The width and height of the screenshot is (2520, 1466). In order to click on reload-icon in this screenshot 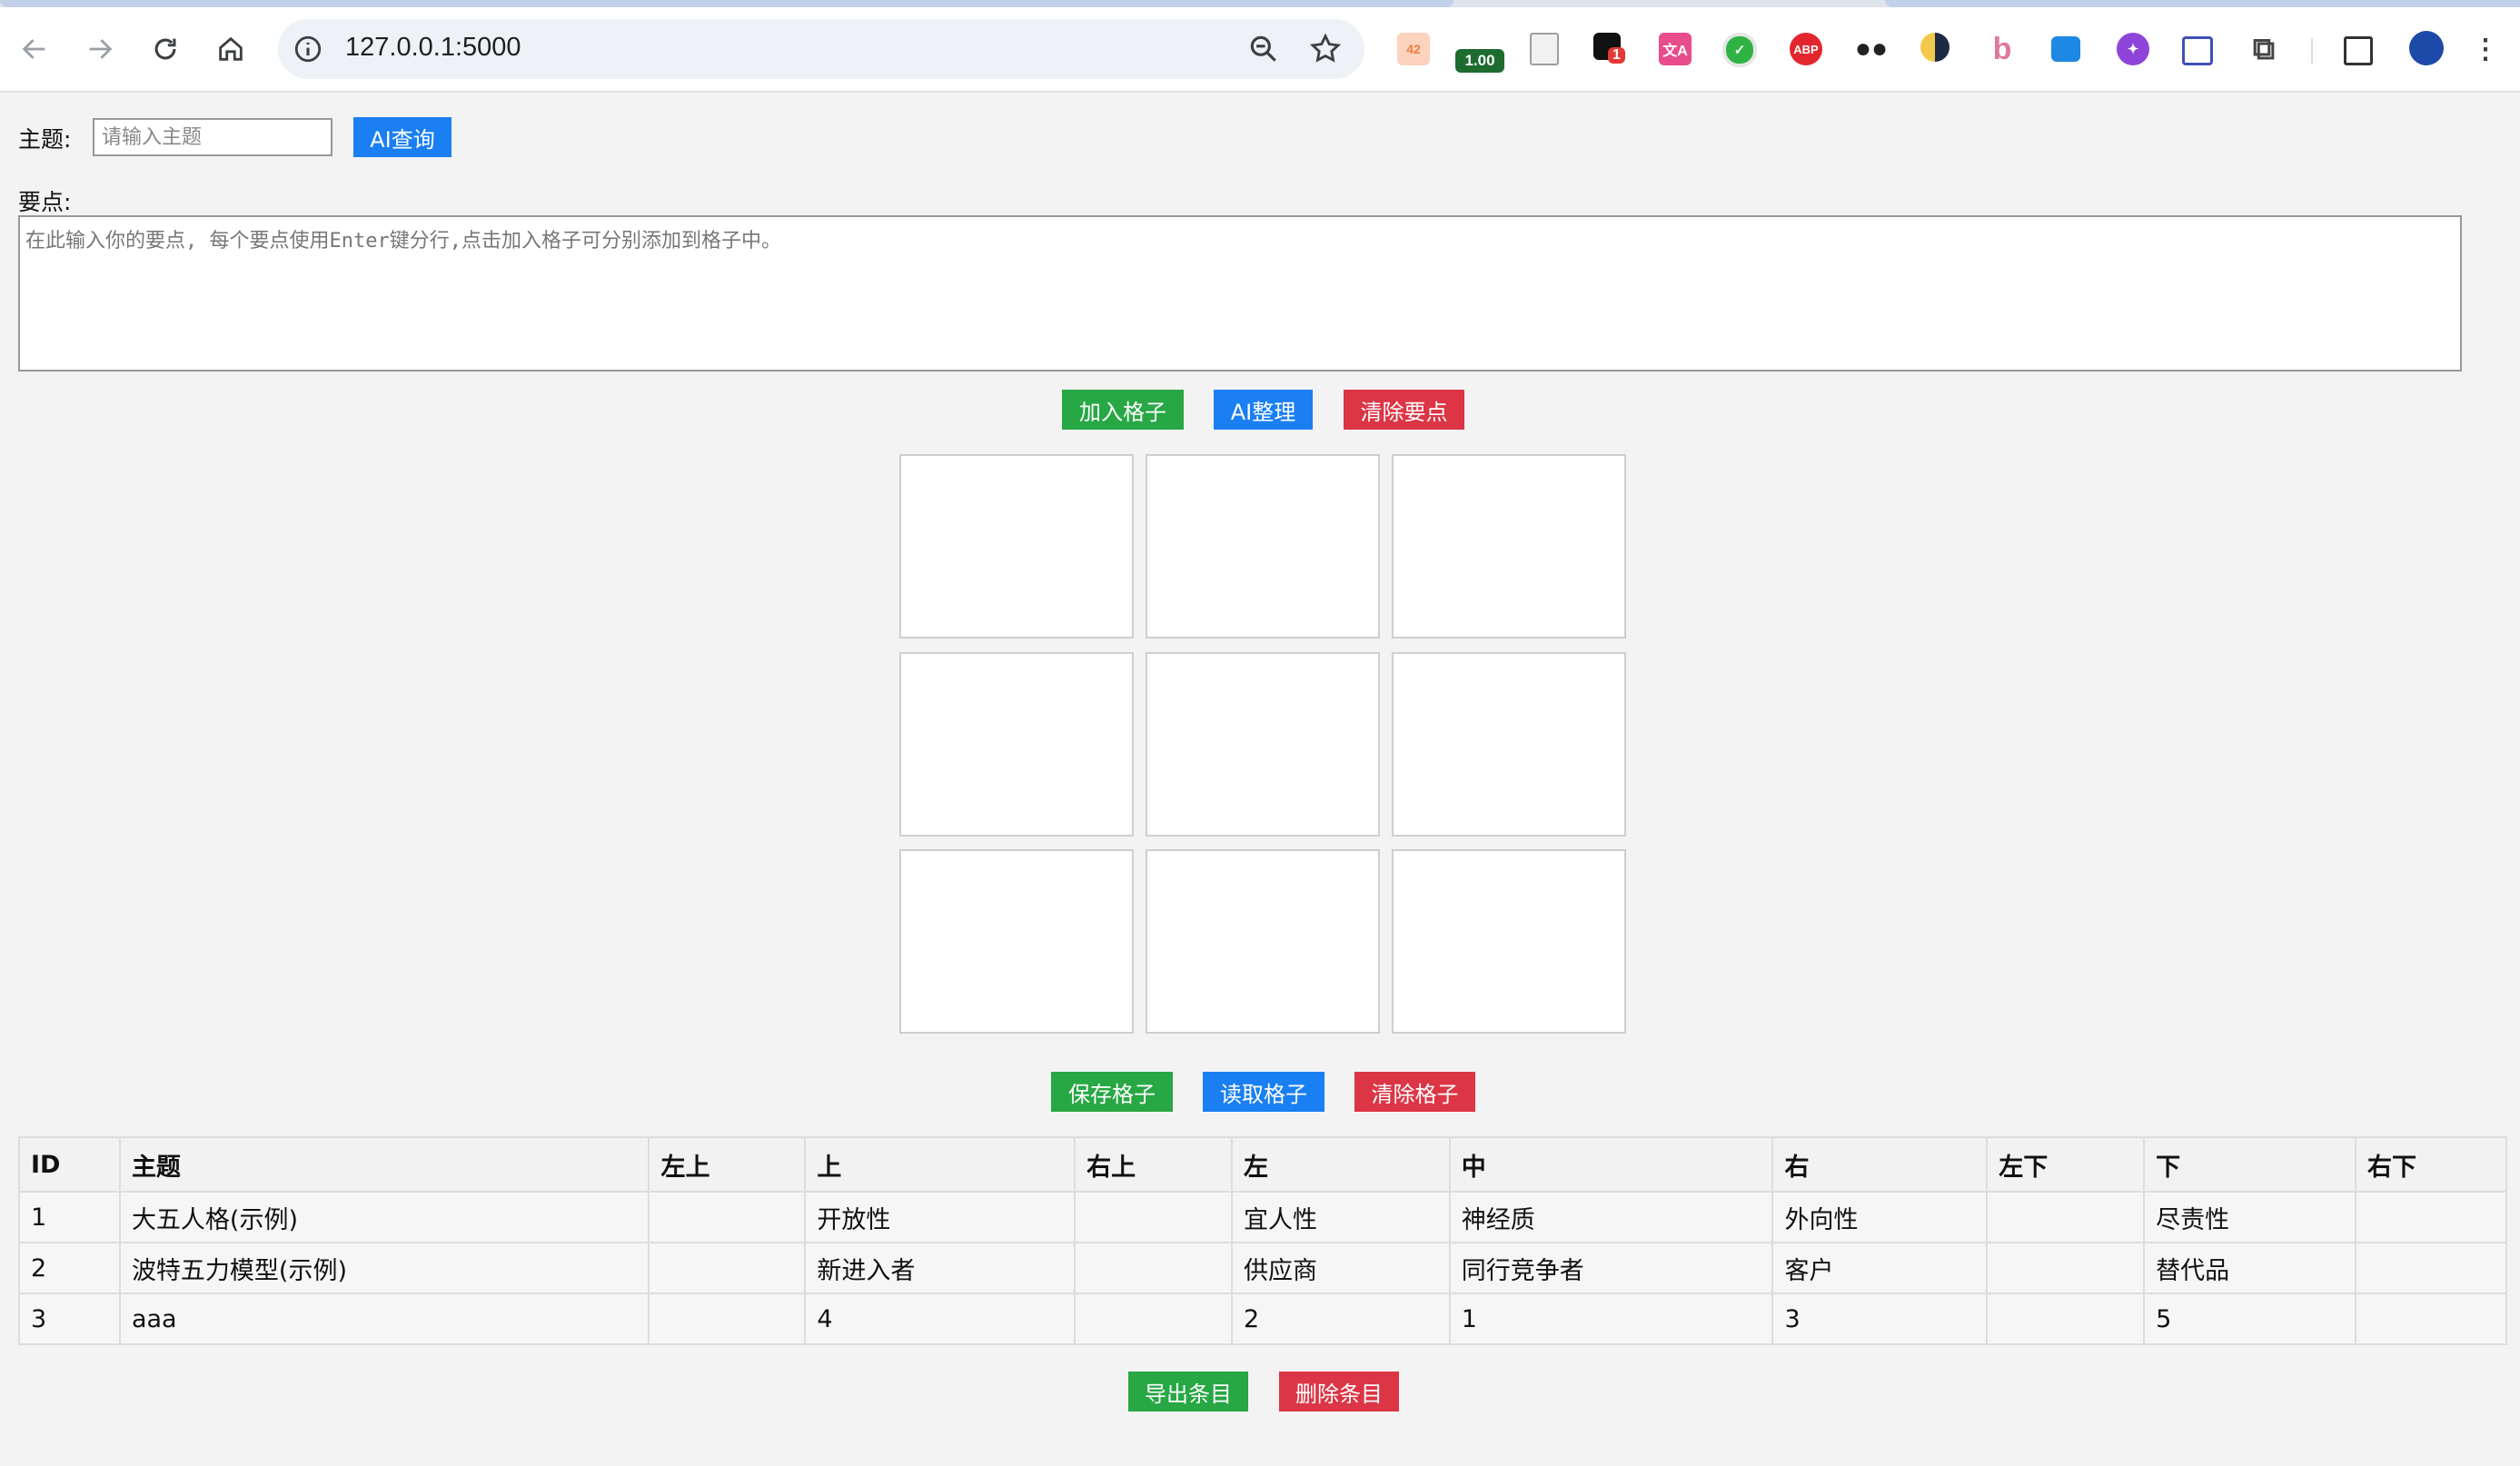, I will do `click(165, 49)`.